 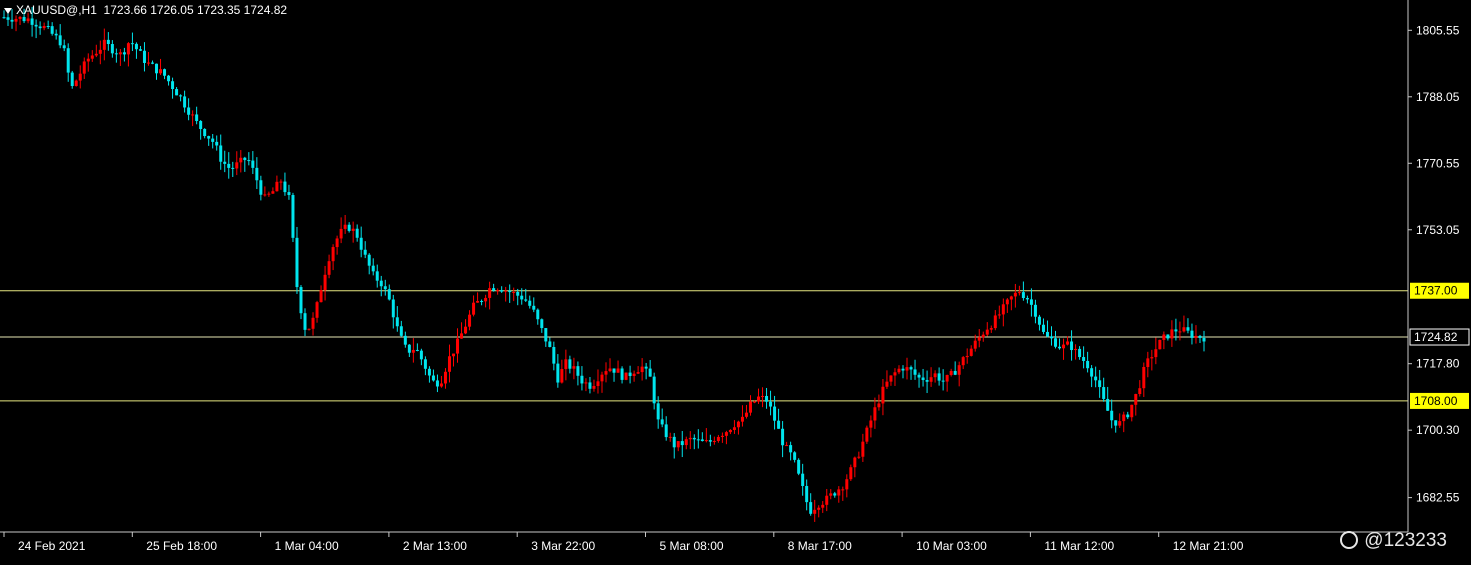 I want to click on x-tick-label: 5 Mar 08:00, so click(x=692, y=546).